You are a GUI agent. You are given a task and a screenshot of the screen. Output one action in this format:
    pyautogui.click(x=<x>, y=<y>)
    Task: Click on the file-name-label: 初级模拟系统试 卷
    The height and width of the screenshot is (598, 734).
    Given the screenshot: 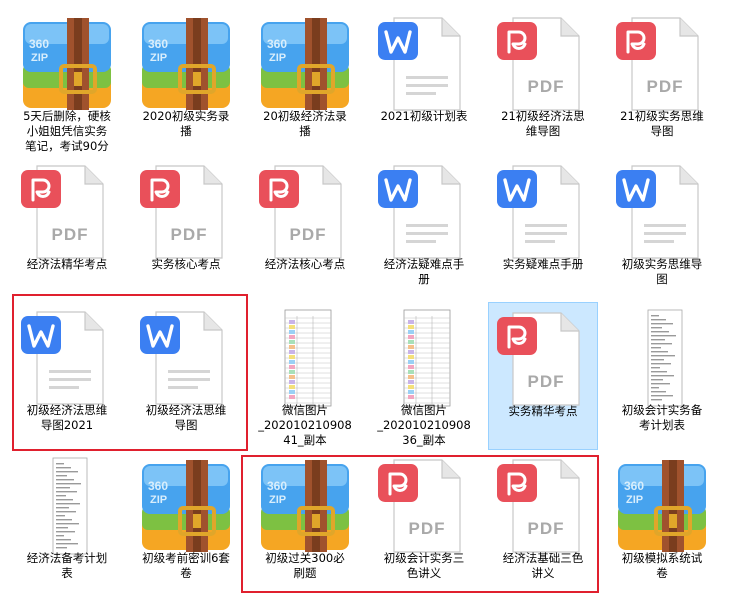 What is the action you would take?
    pyautogui.click(x=662, y=565)
    